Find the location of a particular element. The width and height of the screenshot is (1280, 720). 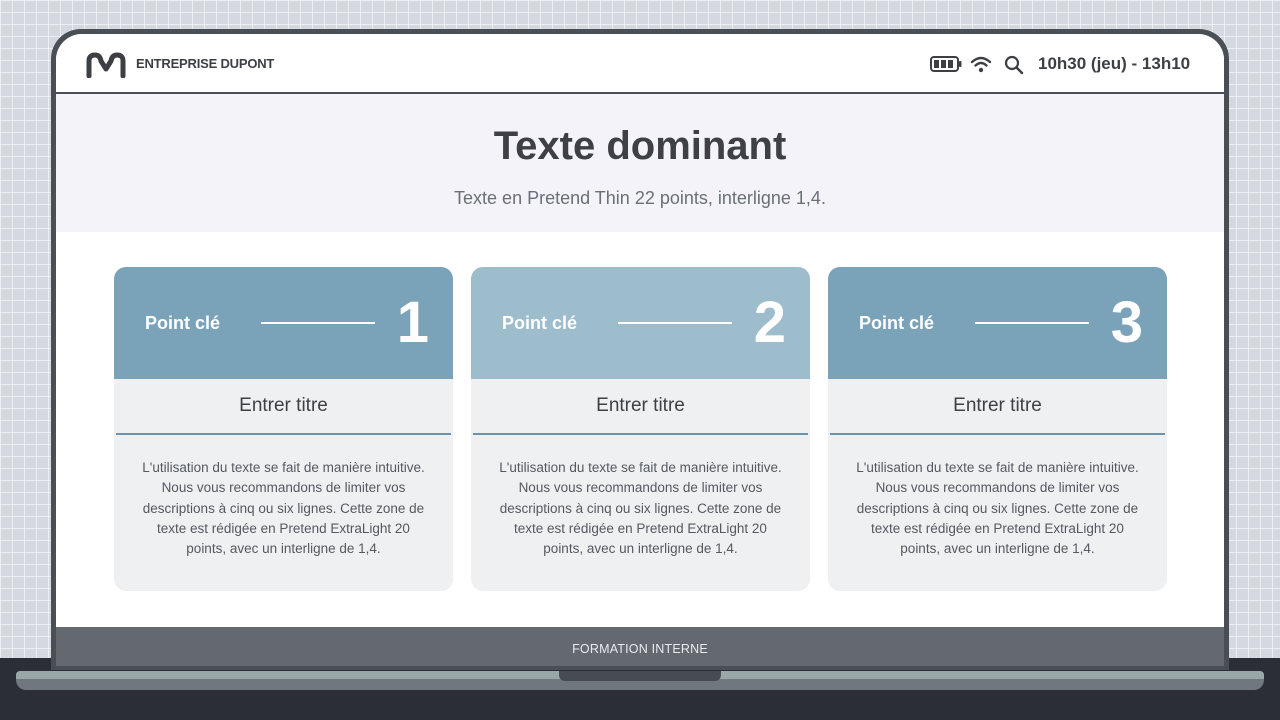

card-number: 3 is located at coordinates (1126, 322).